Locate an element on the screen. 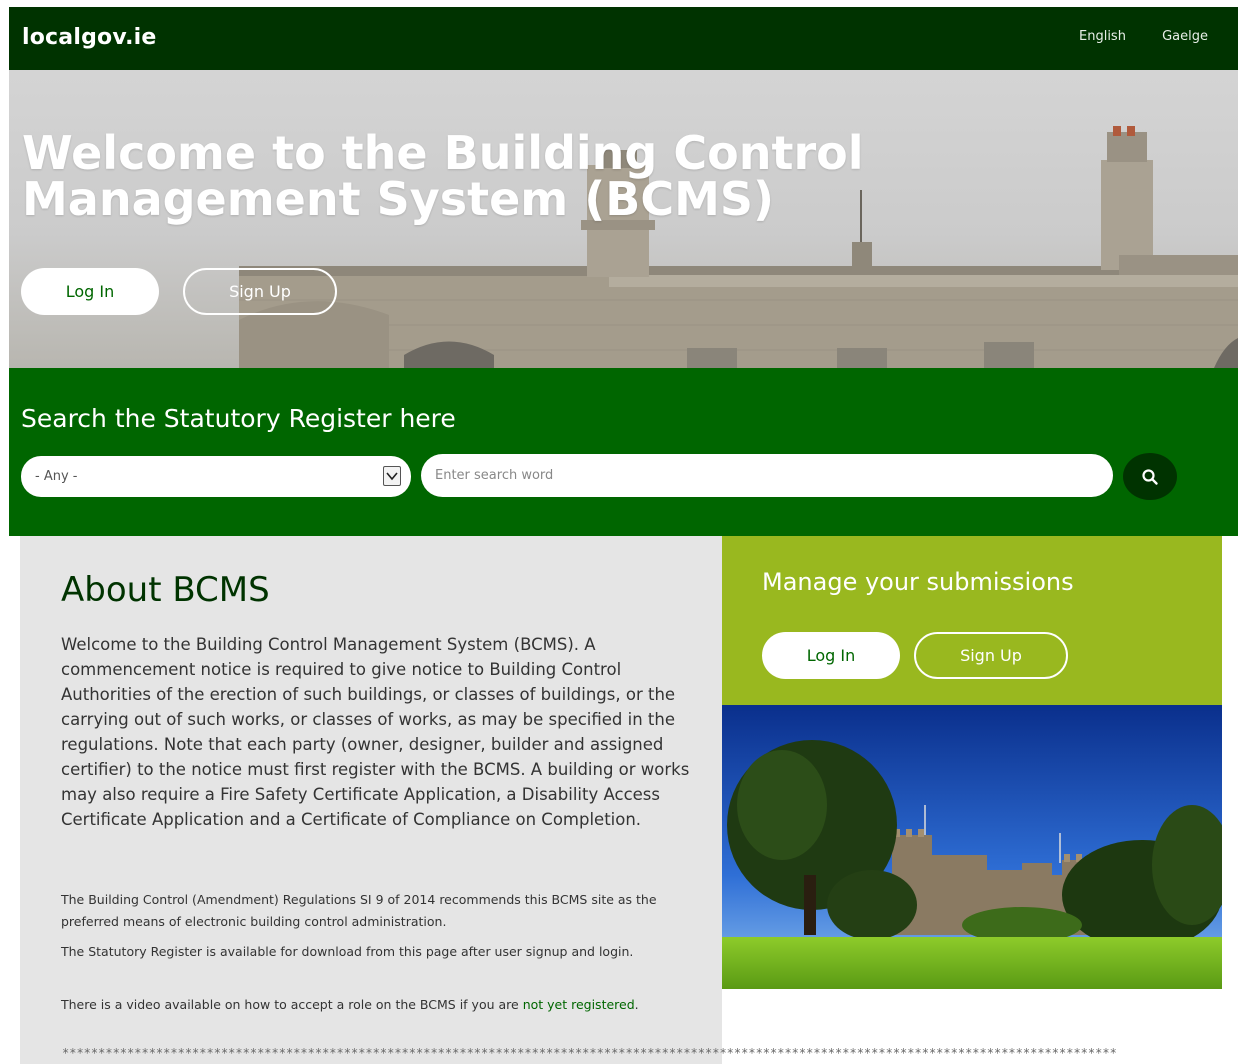 The image size is (1238, 1064). search-icon is located at coordinates (1150, 476).